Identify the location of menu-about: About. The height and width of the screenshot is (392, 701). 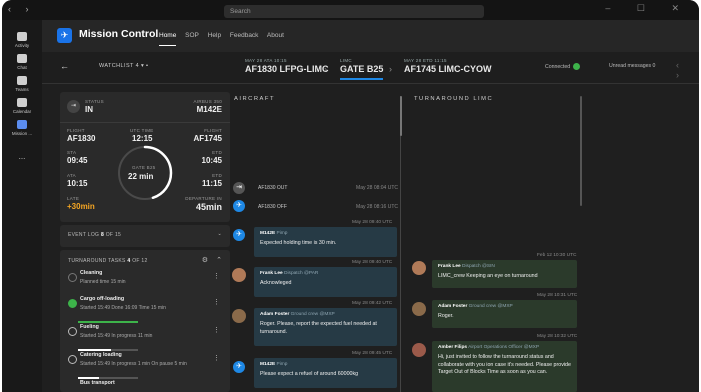
(275, 35).